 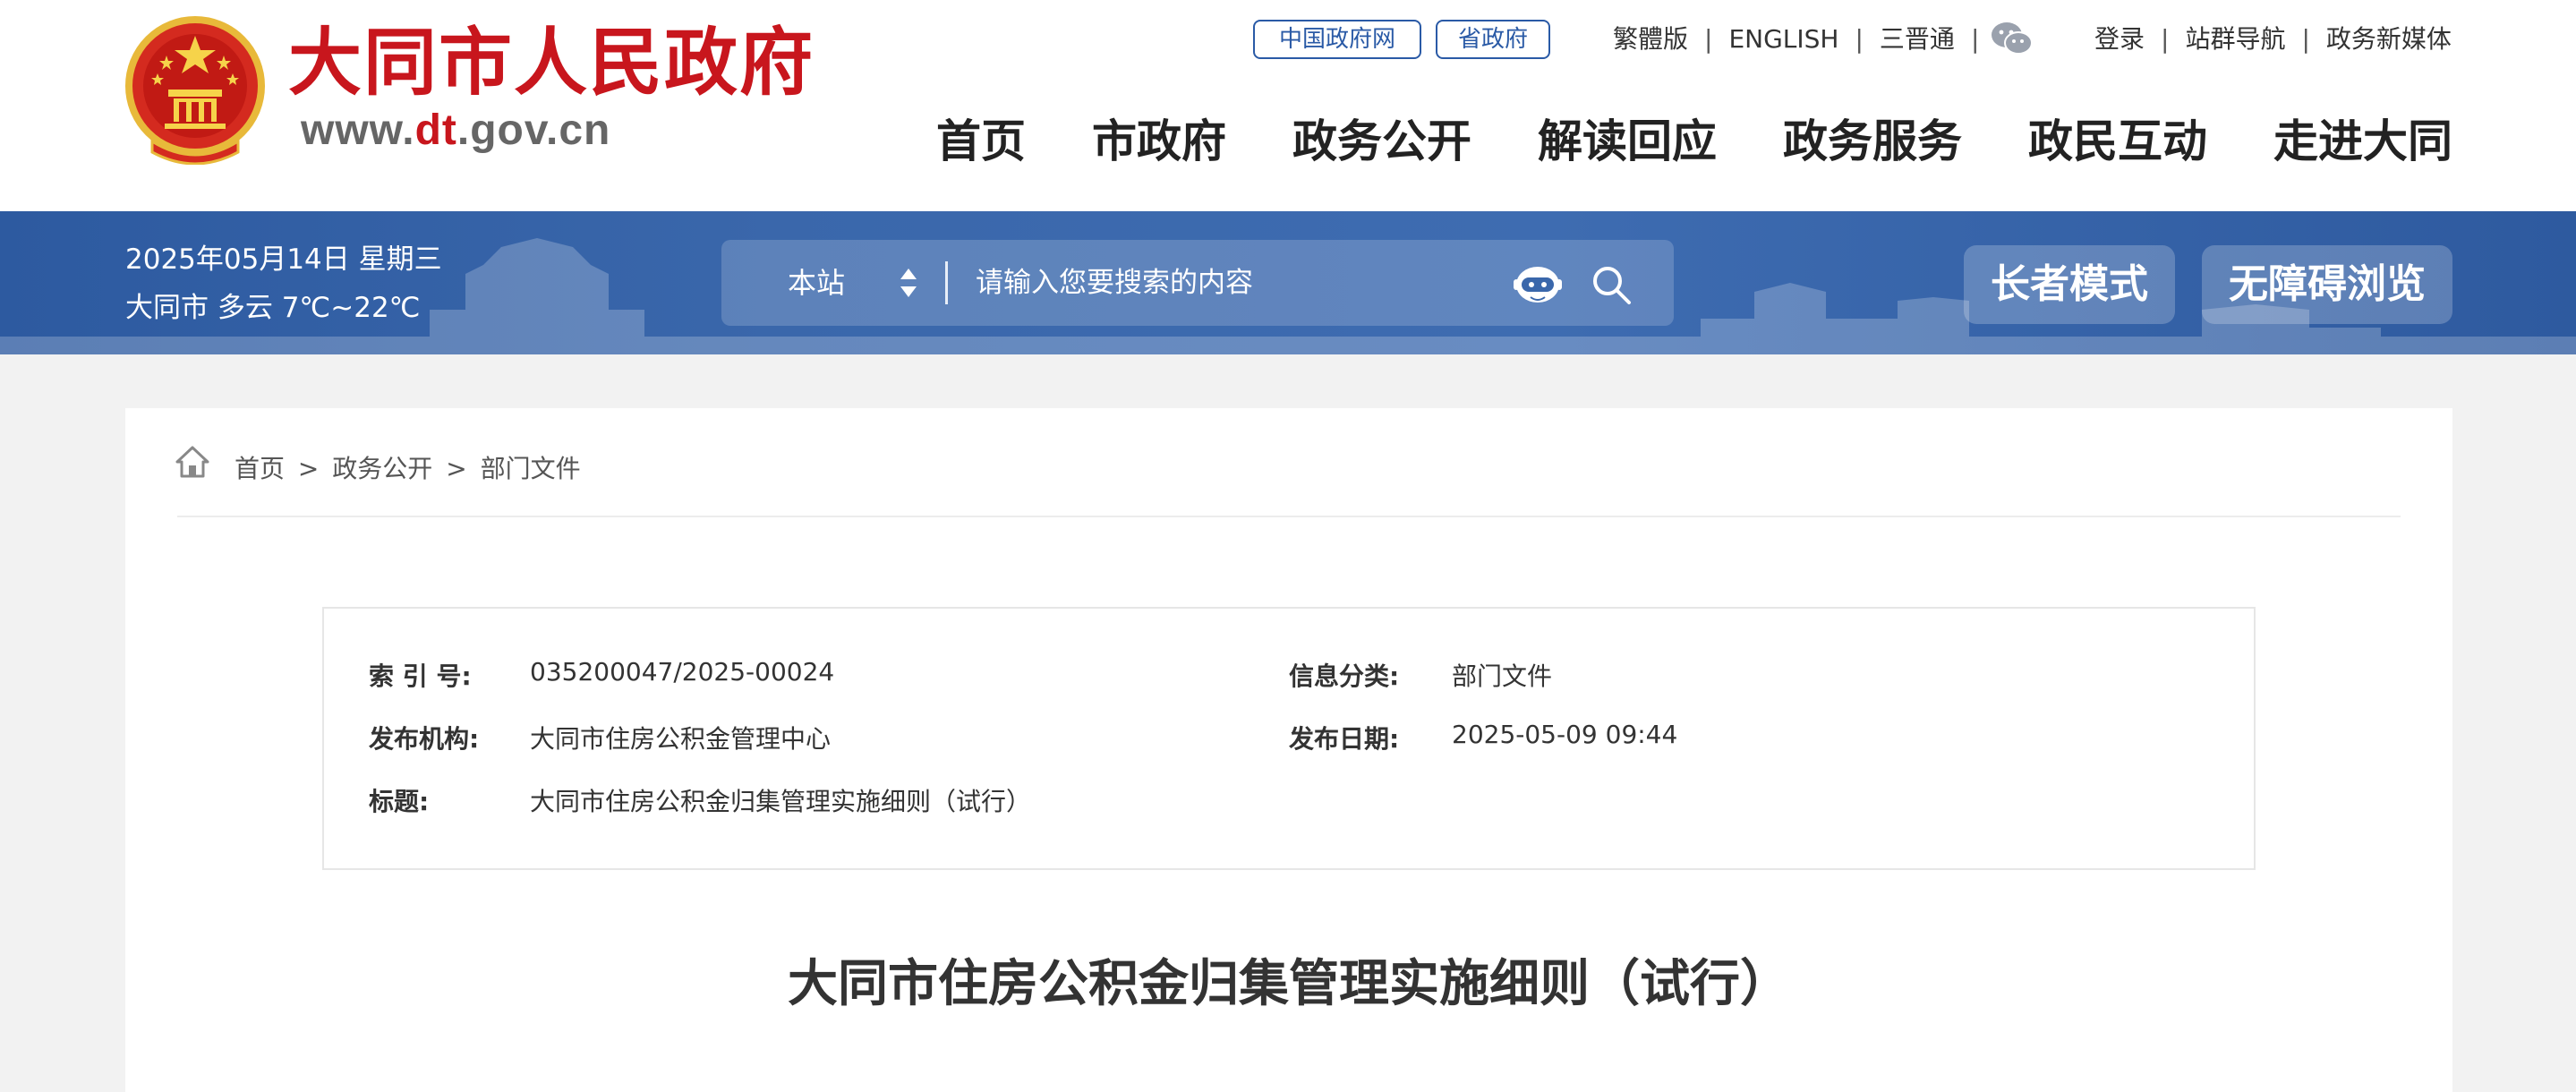 What do you see at coordinates (1627, 141) in the screenshot?
I see `nav-interpretation: 解读回应` at bounding box center [1627, 141].